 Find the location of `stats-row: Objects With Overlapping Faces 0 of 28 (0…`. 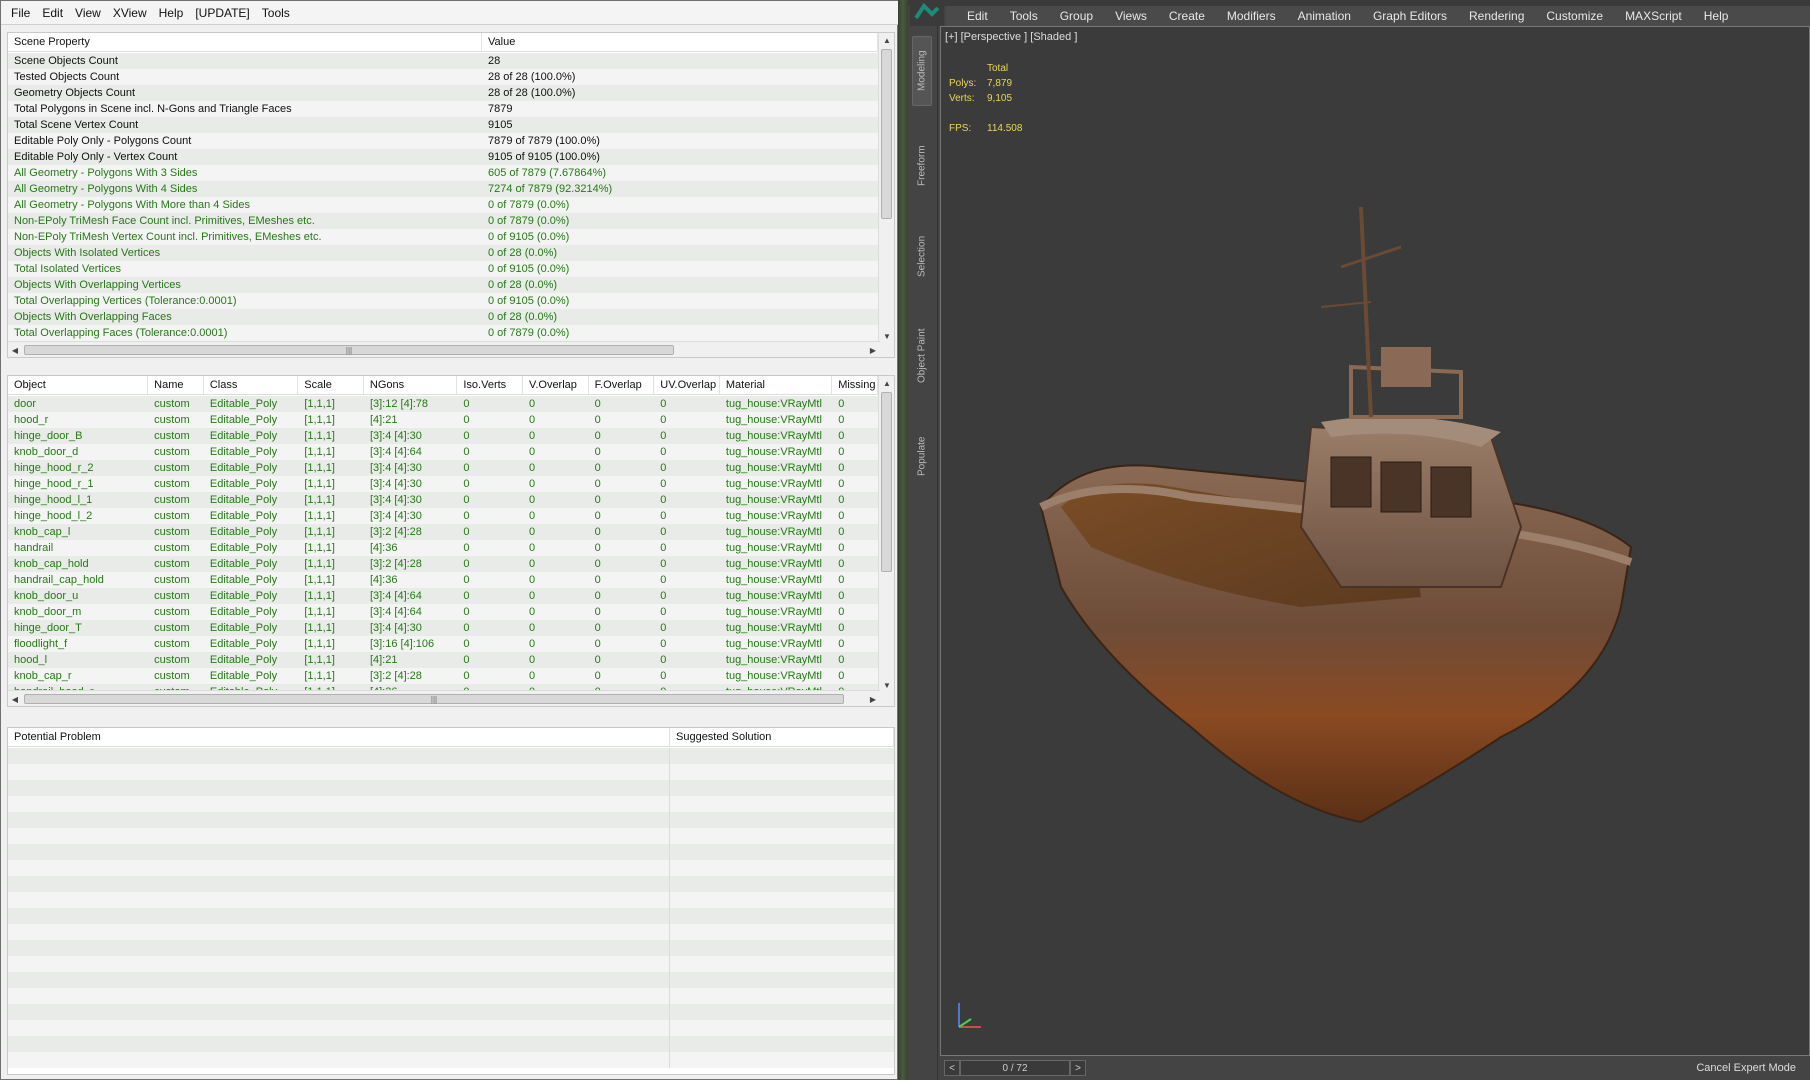

stats-row: Objects With Overlapping Faces 0 of 28 (0… is located at coordinates (443, 317).